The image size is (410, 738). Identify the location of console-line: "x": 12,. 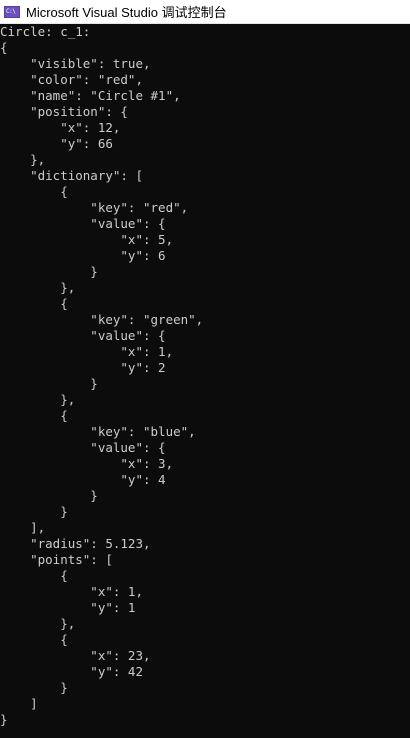
(60, 127).